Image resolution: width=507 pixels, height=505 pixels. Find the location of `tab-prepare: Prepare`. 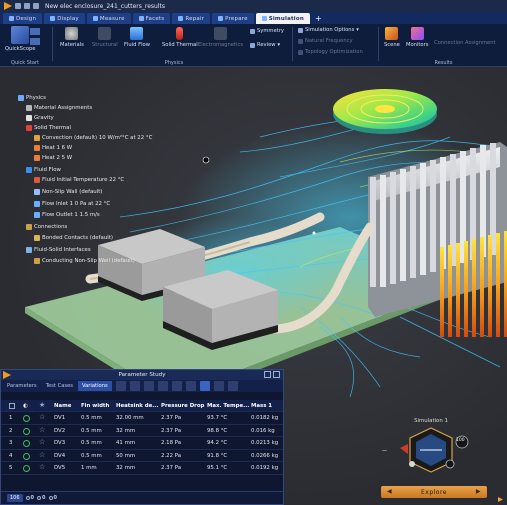

tab-prepare: Prepare is located at coordinates (233, 18).